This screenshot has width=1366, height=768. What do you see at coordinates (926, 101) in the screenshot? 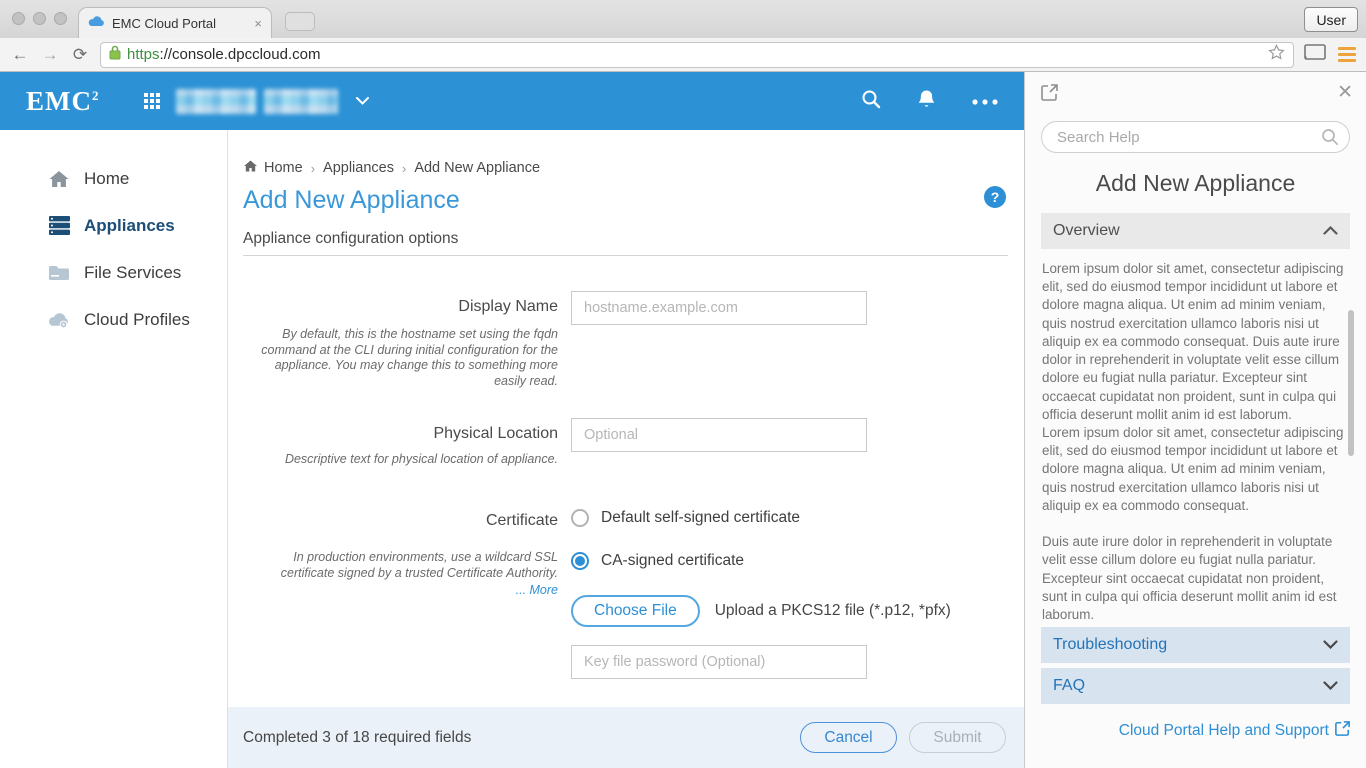
I see `notifications-bell-icon` at bounding box center [926, 101].